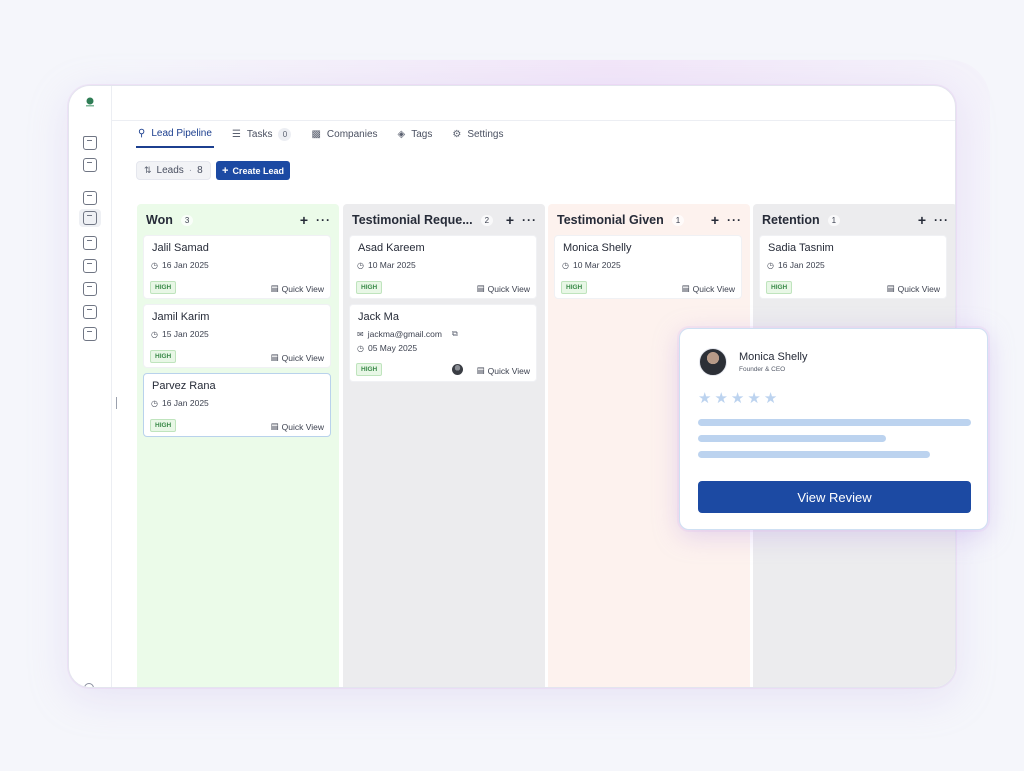  I want to click on lead-date: 15 Jan 2025, so click(185, 334).